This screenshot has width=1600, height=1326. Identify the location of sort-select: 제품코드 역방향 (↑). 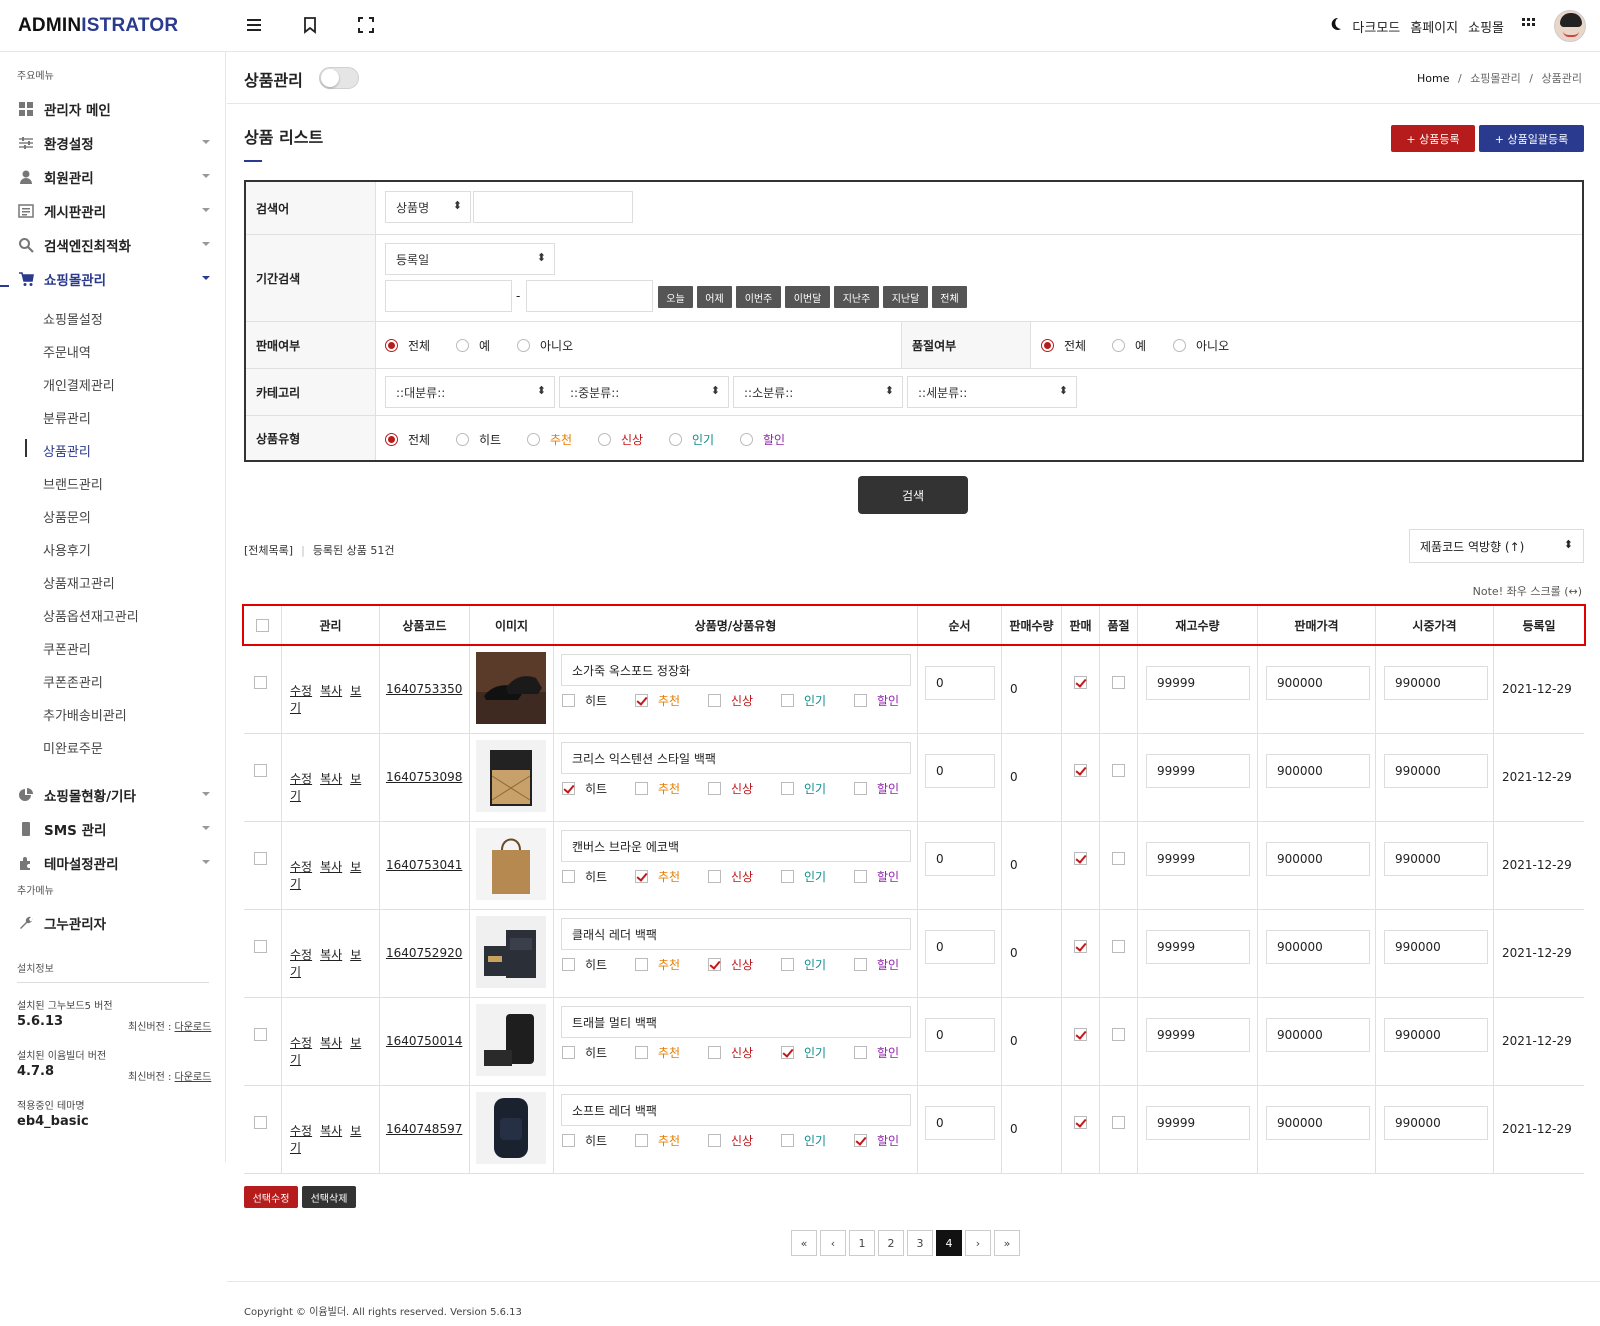
(1496, 546).